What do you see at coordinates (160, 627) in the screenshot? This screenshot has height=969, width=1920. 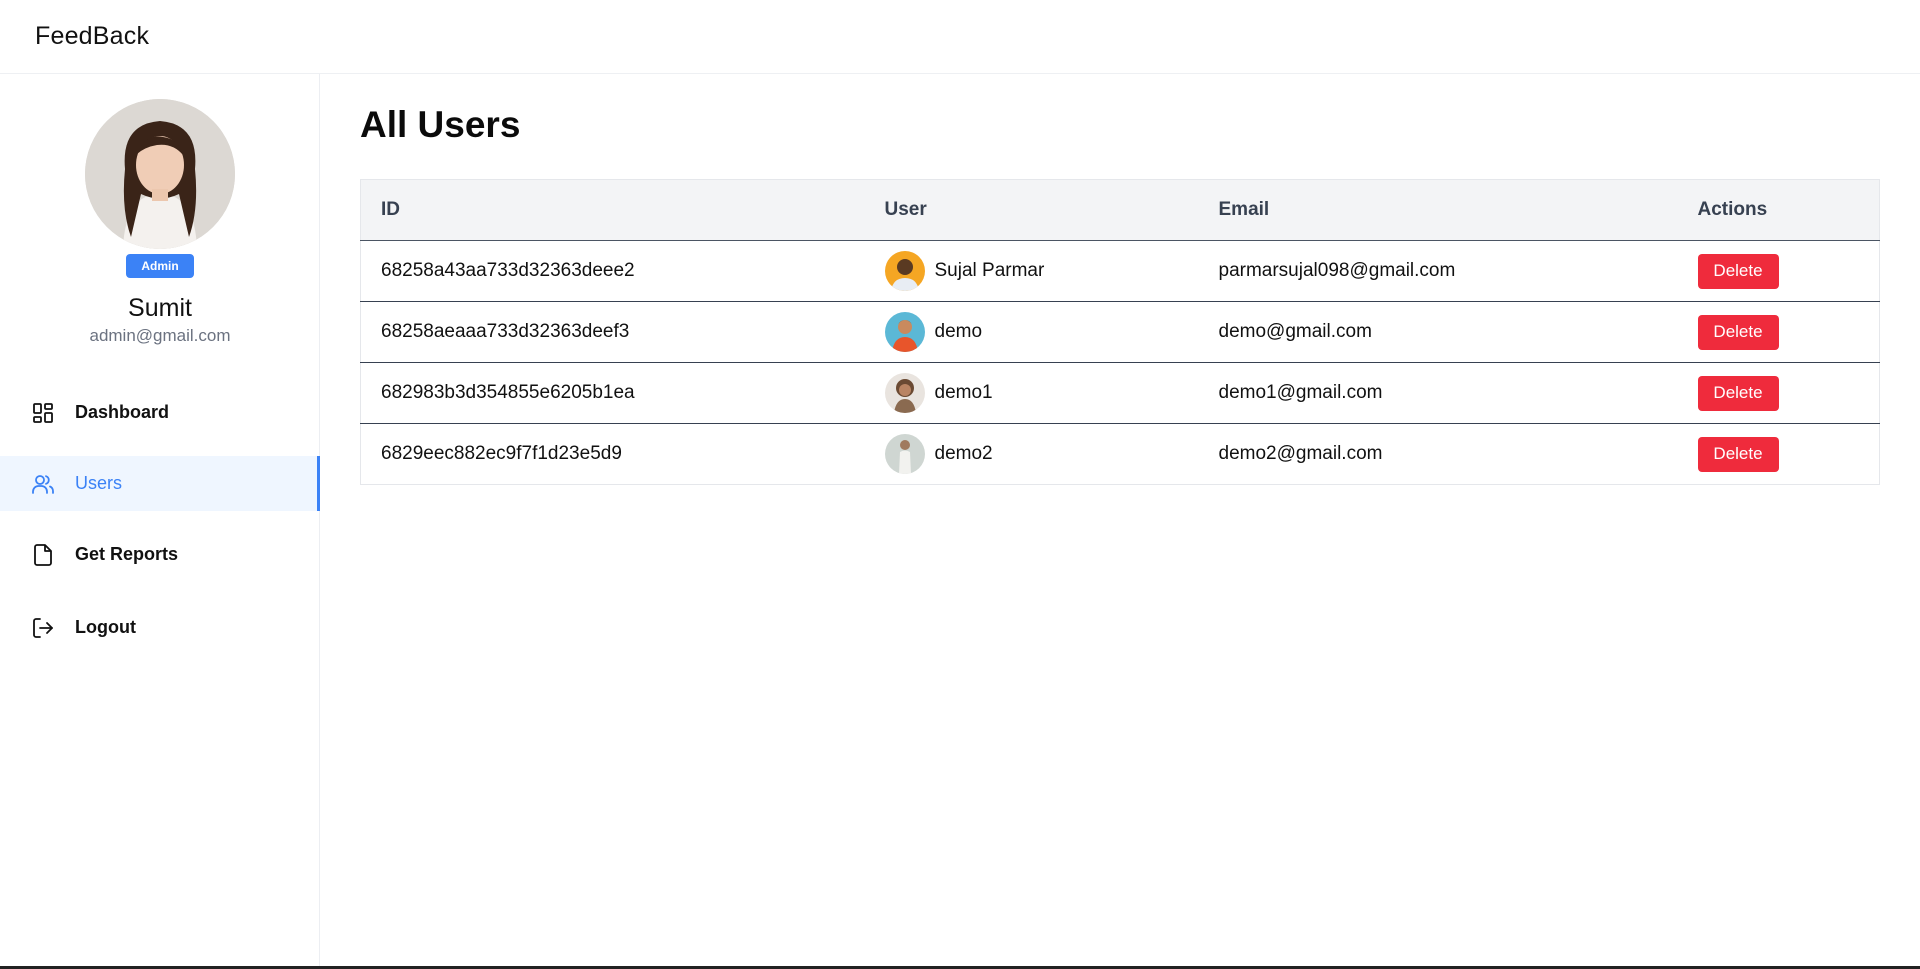 I see `sidebar-item-logout: Logout` at bounding box center [160, 627].